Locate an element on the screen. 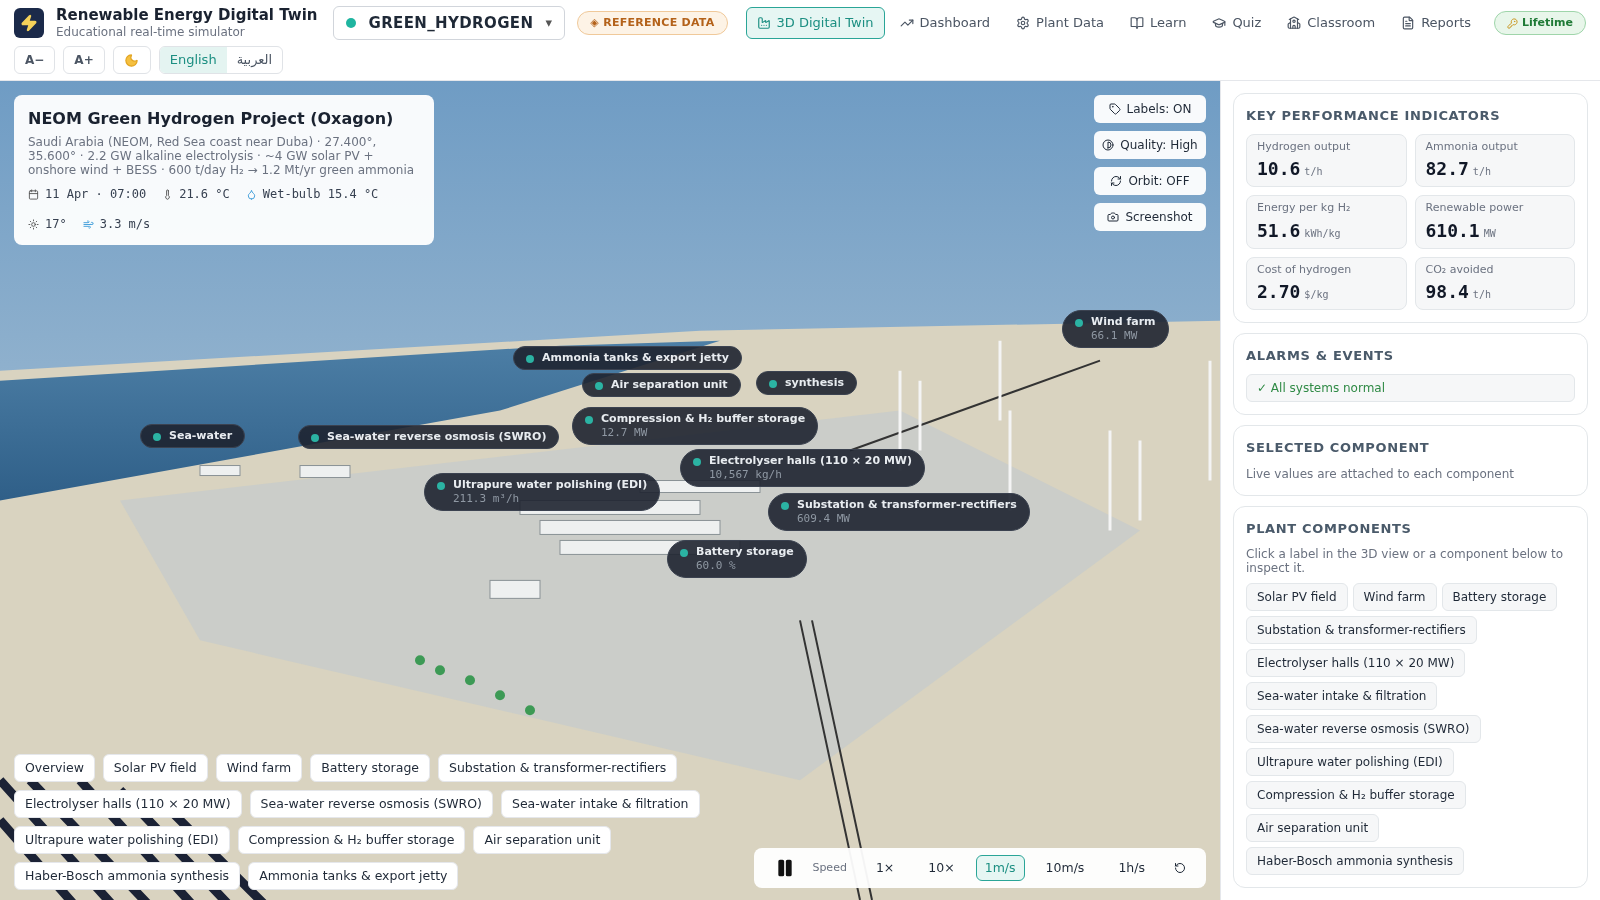 Image resolution: width=1600 pixels, height=900 pixels. kpi-label: Renewable power is located at coordinates (1475, 208).